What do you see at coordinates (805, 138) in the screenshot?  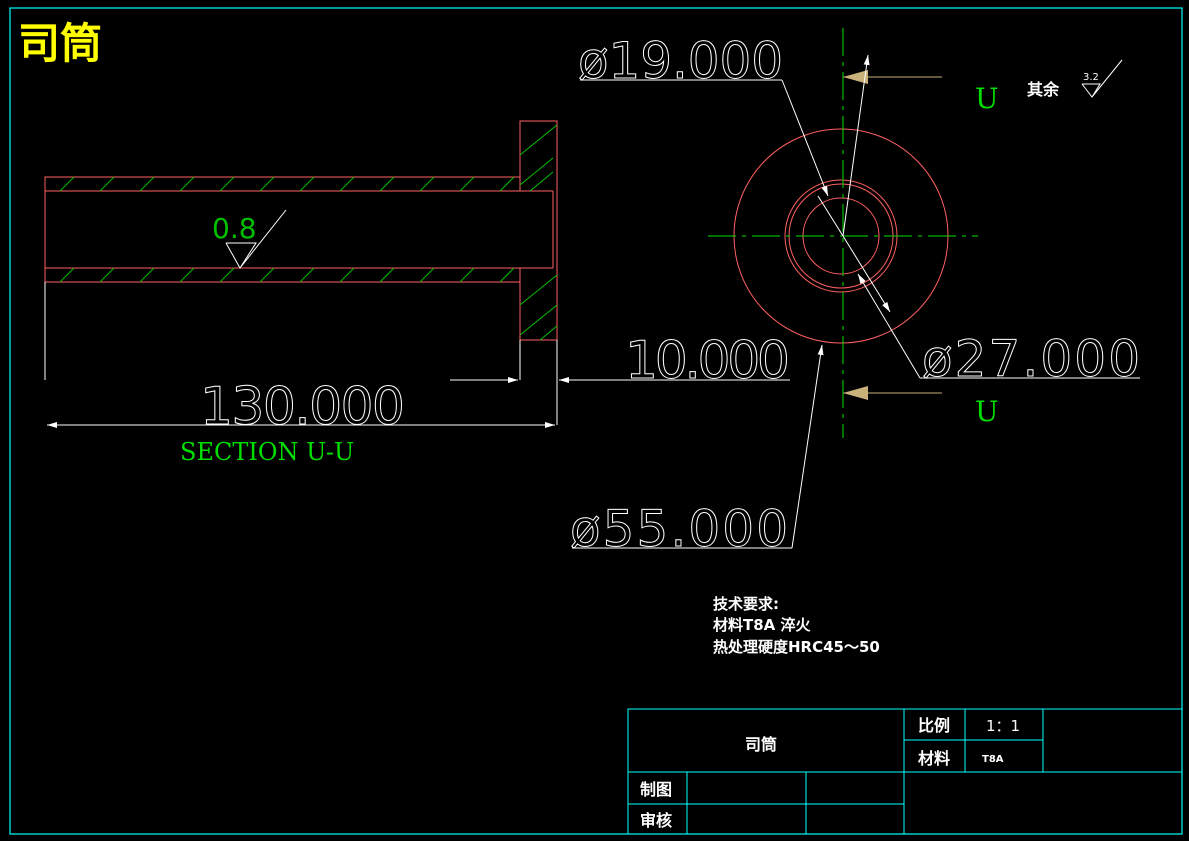 I see `dim-19-leader` at bounding box center [805, 138].